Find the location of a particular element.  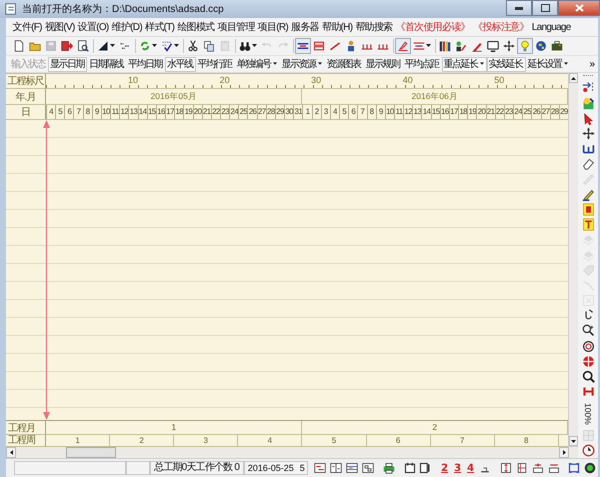

level-button: 3 is located at coordinates (457, 468).